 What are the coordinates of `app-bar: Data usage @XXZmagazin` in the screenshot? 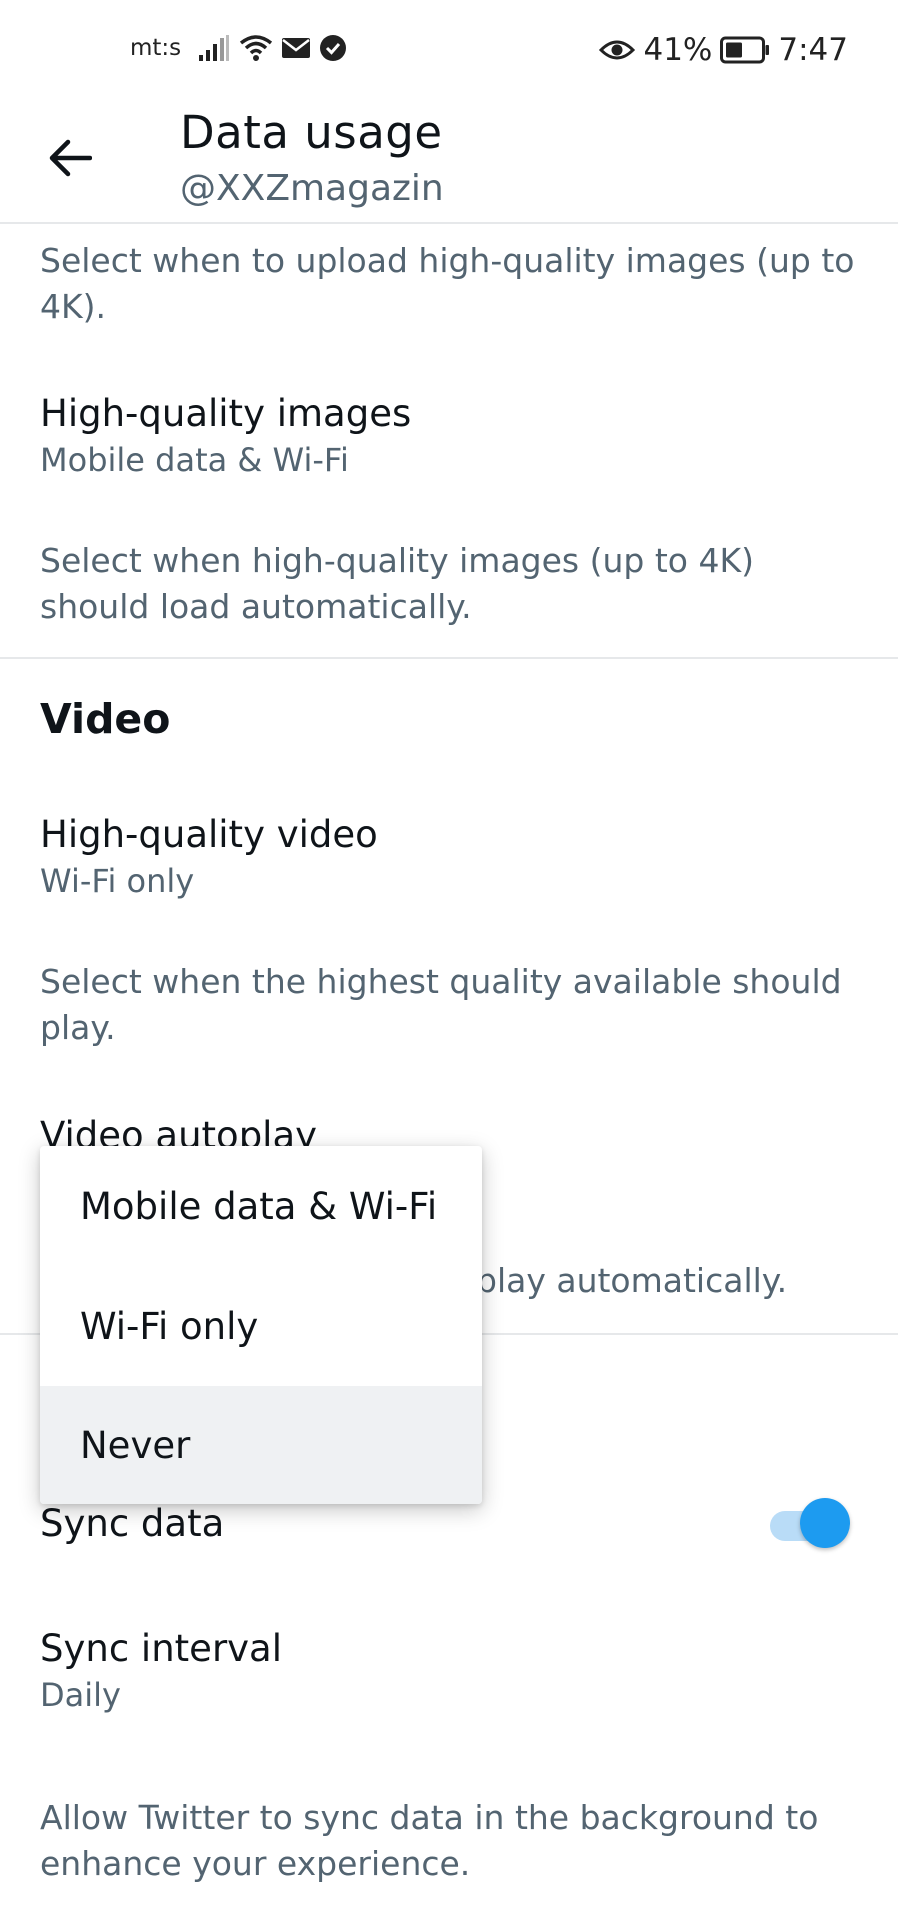 It's located at (449, 164).